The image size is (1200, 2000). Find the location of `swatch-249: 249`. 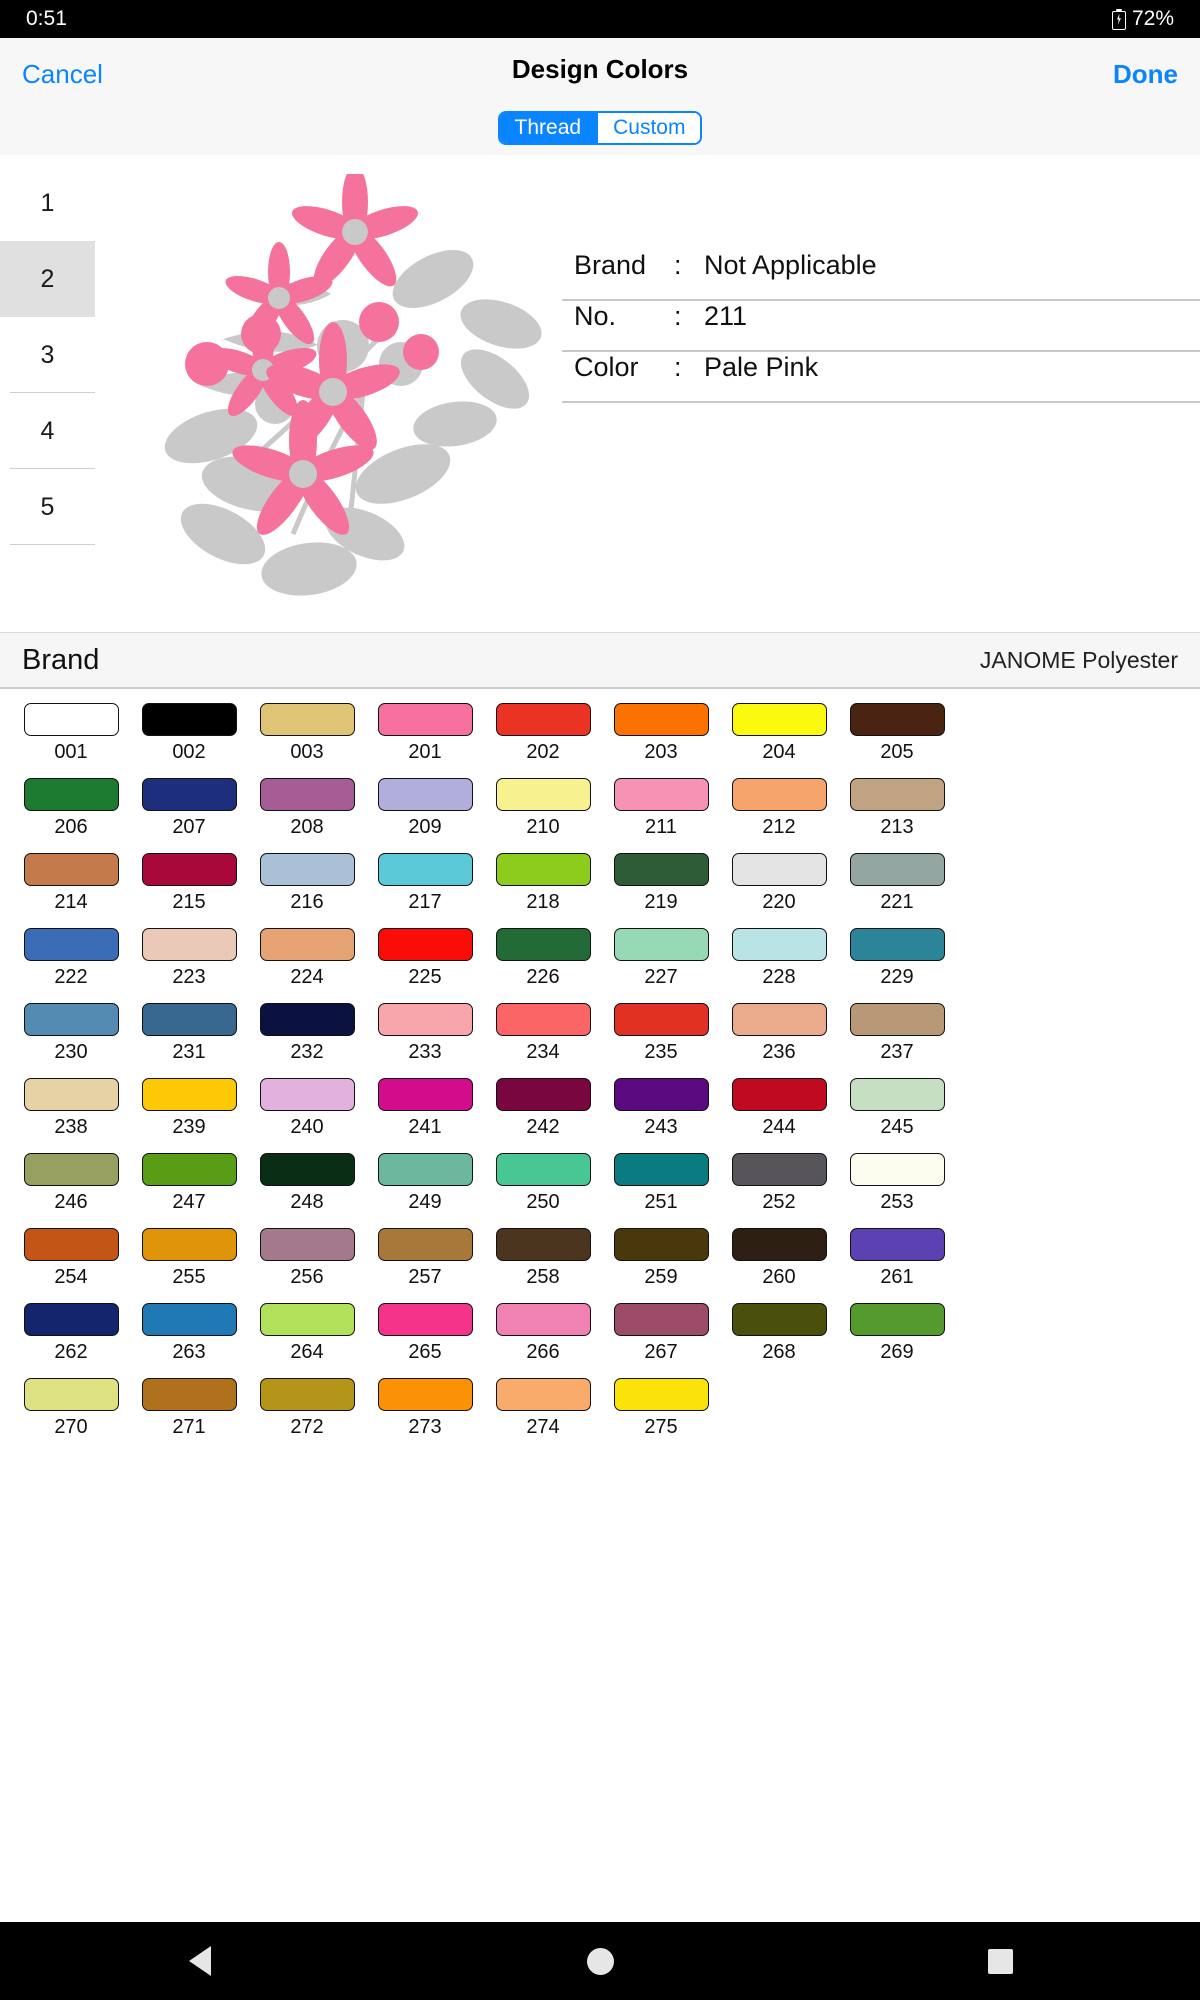

swatch-249: 249 is located at coordinates (425, 1190).